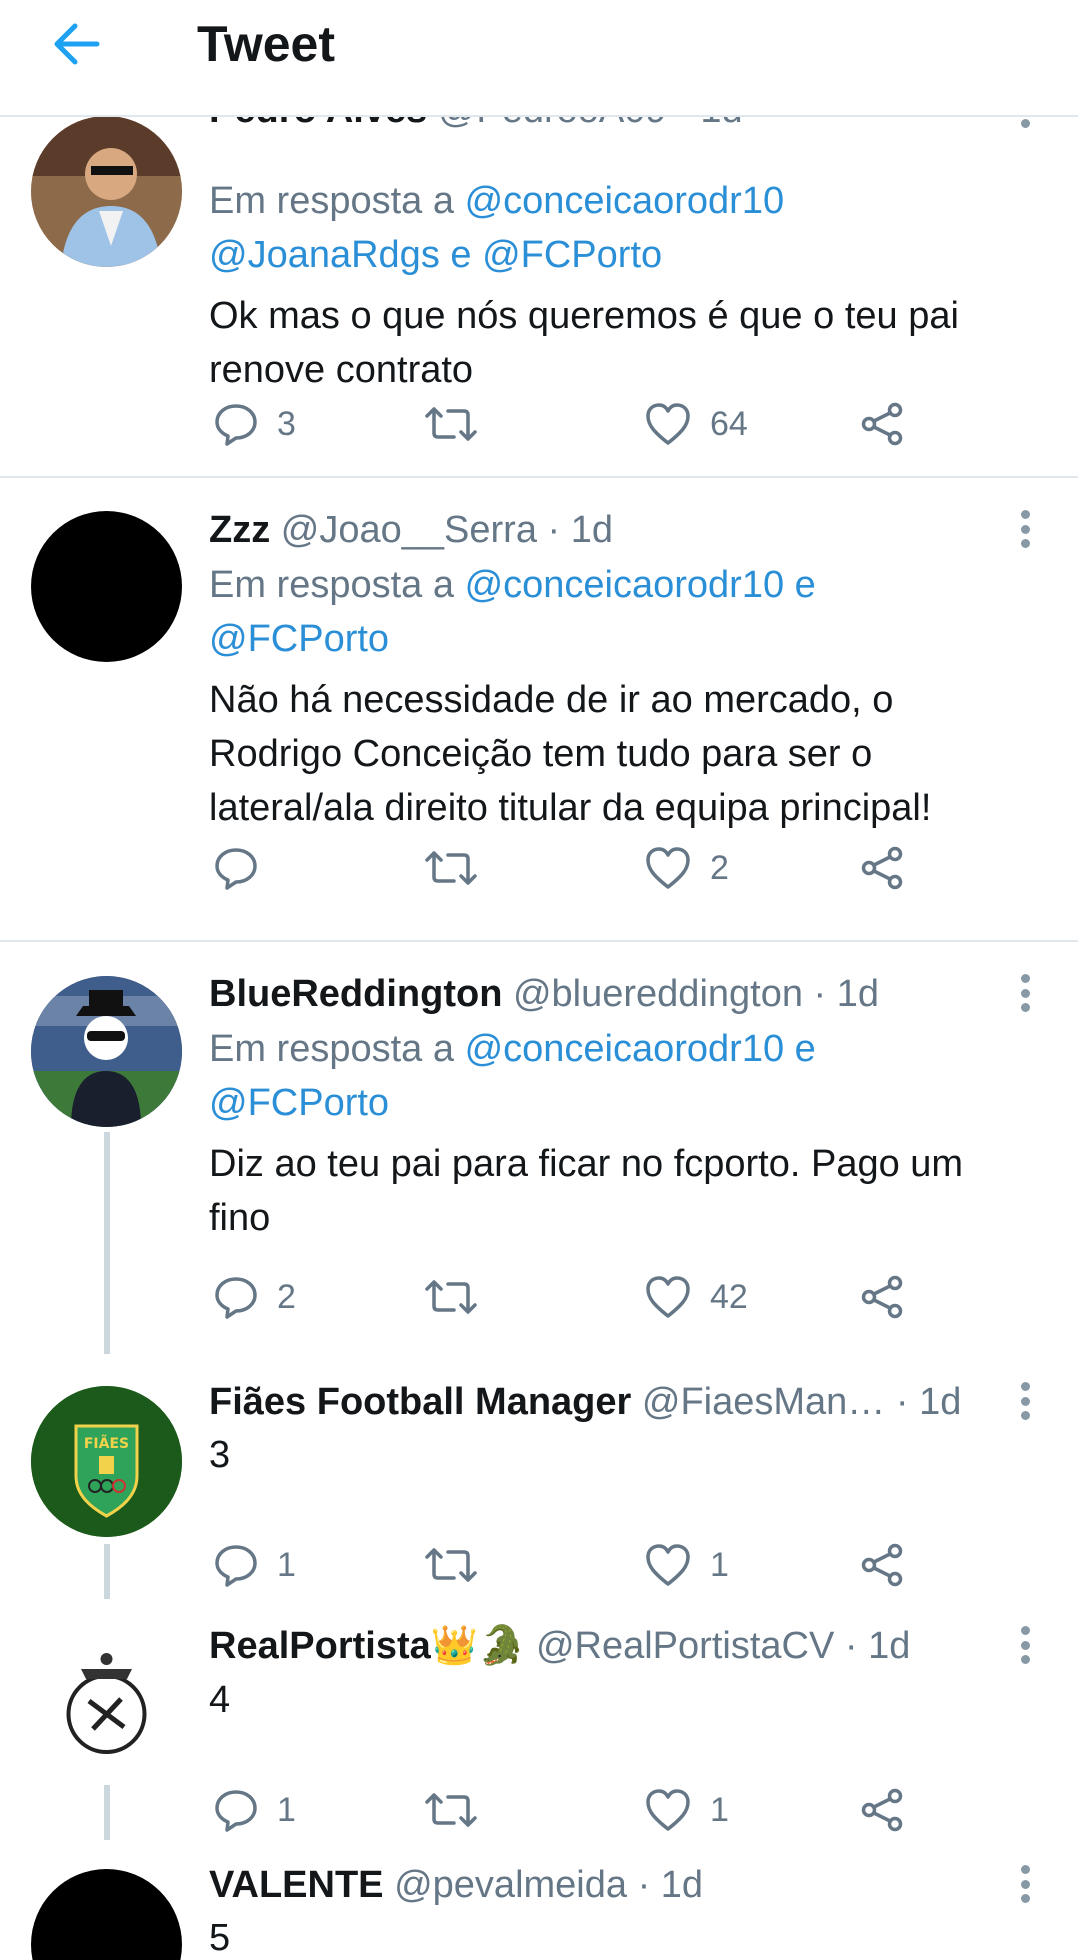 The image size is (1078, 1960). I want to click on display-name: RealPortista👑🐊, so click(367, 1646).